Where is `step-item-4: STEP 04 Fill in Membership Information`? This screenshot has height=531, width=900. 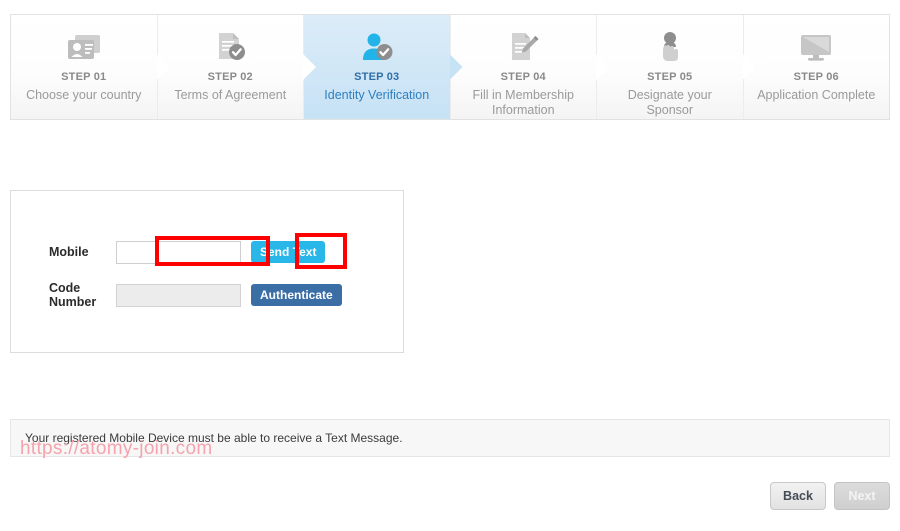
step-item-4: STEP 04 Fill in Membership Information is located at coordinates (523, 67).